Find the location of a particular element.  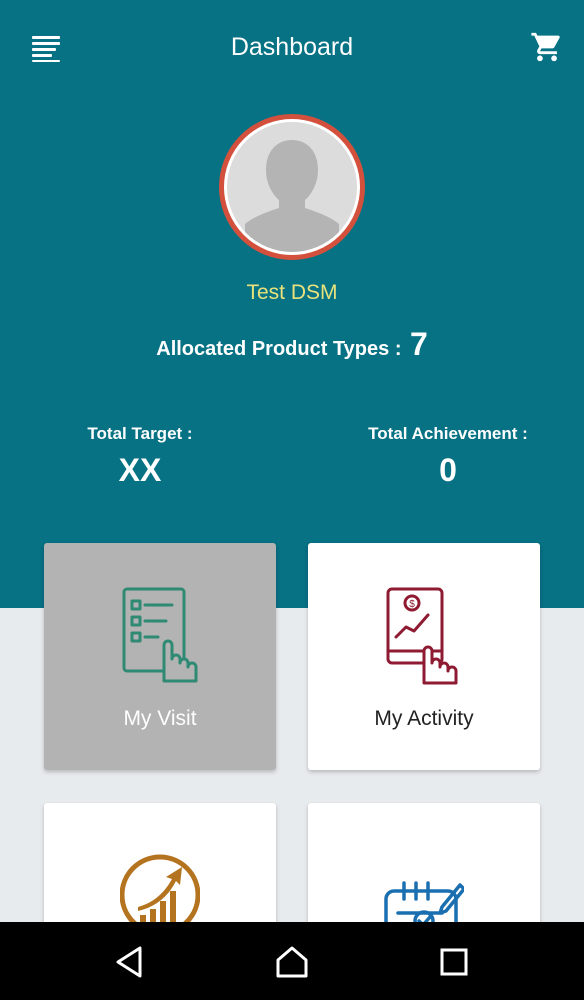

allocated-product-types: Allocated Product Types : 7 is located at coordinates (292, 344).